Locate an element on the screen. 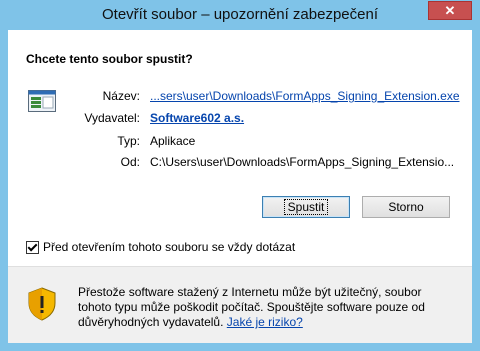 This screenshot has height=351, width=480. run-question: Chcete tento soubor spustit? is located at coordinates (109, 59).